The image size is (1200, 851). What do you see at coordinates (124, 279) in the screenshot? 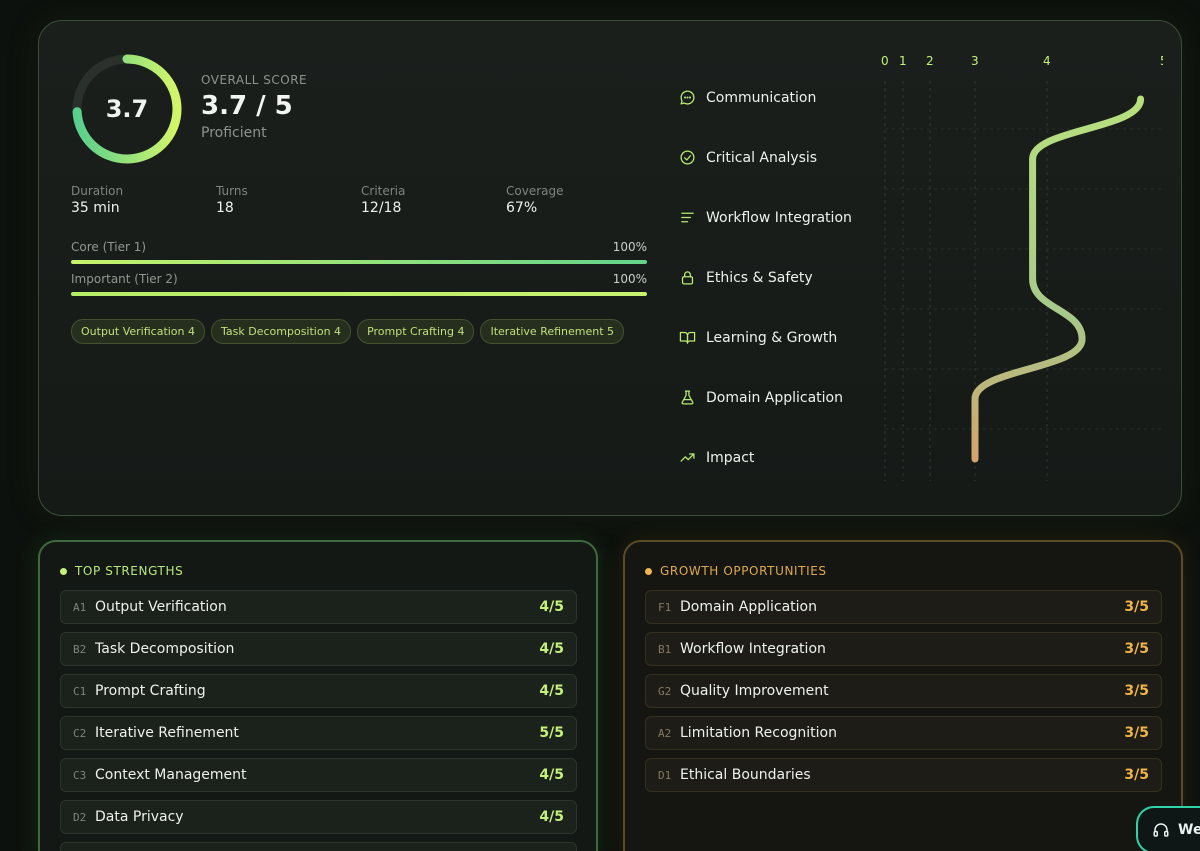
I see `tier-label: Important (Tier 2)` at bounding box center [124, 279].